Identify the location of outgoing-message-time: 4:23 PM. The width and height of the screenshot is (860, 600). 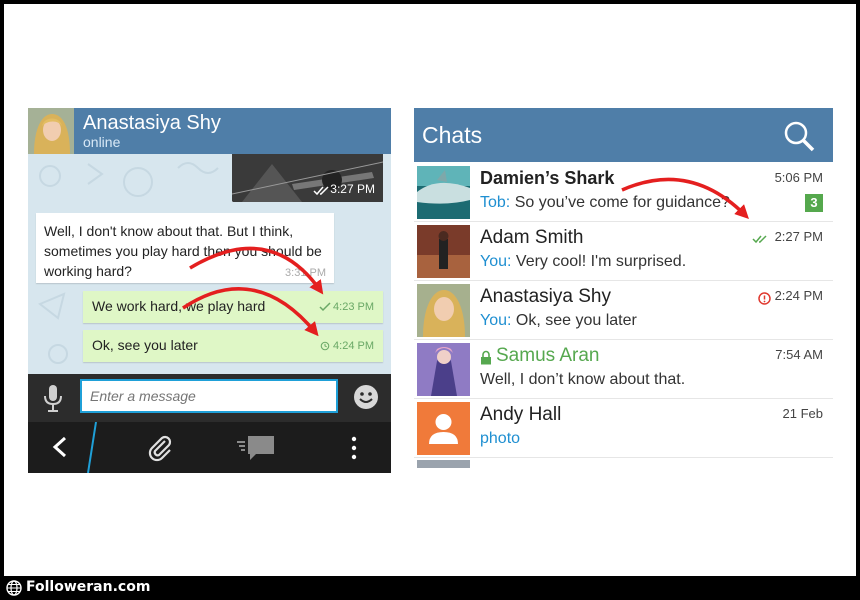
(353, 307).